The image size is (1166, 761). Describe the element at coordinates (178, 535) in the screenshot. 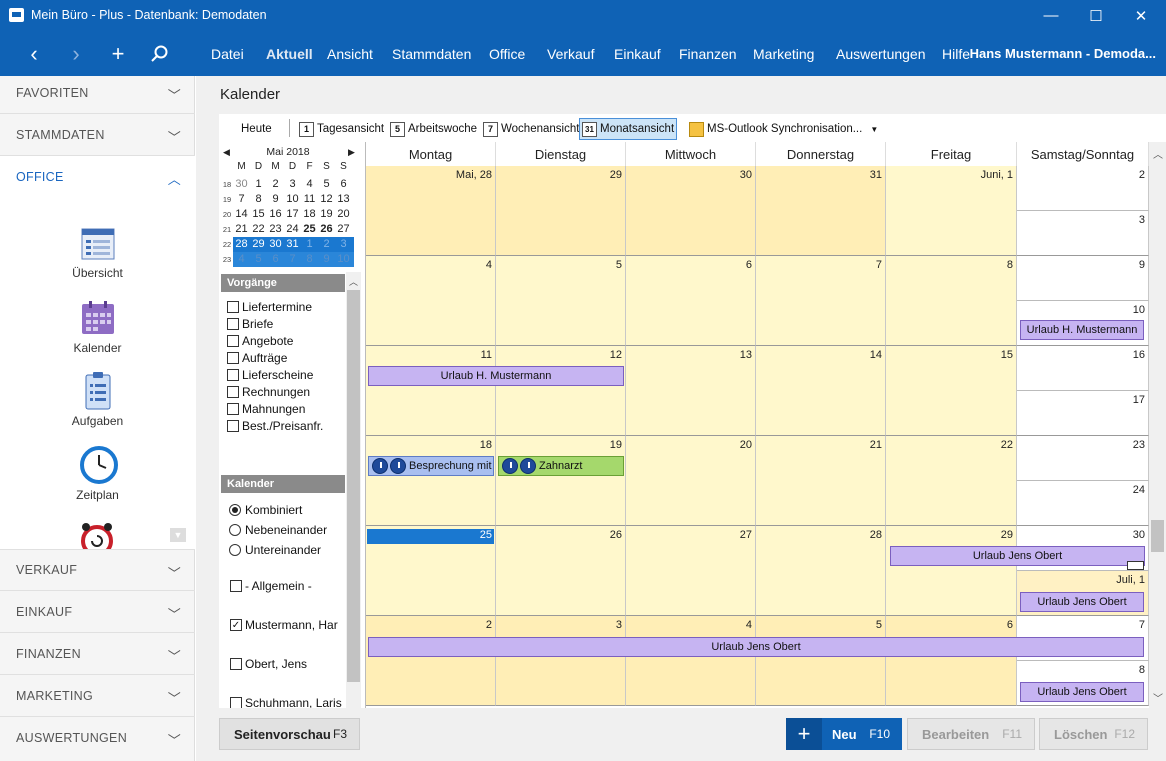

I see `scroll-down-icon: ▼` at that location.